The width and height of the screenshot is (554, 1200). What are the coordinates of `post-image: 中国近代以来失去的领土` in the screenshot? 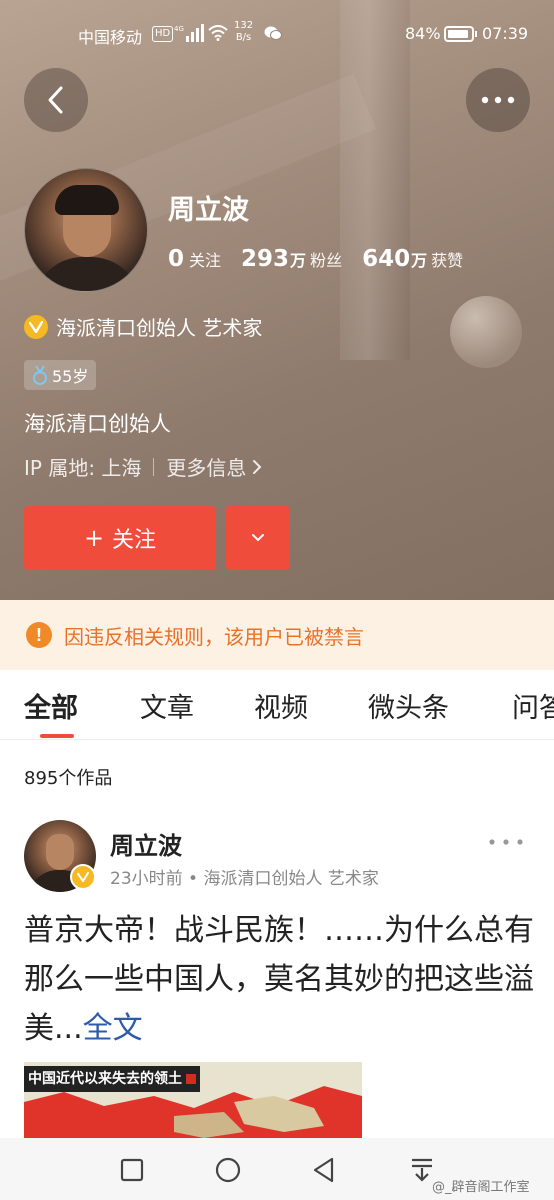 It's located at (193, 1102).